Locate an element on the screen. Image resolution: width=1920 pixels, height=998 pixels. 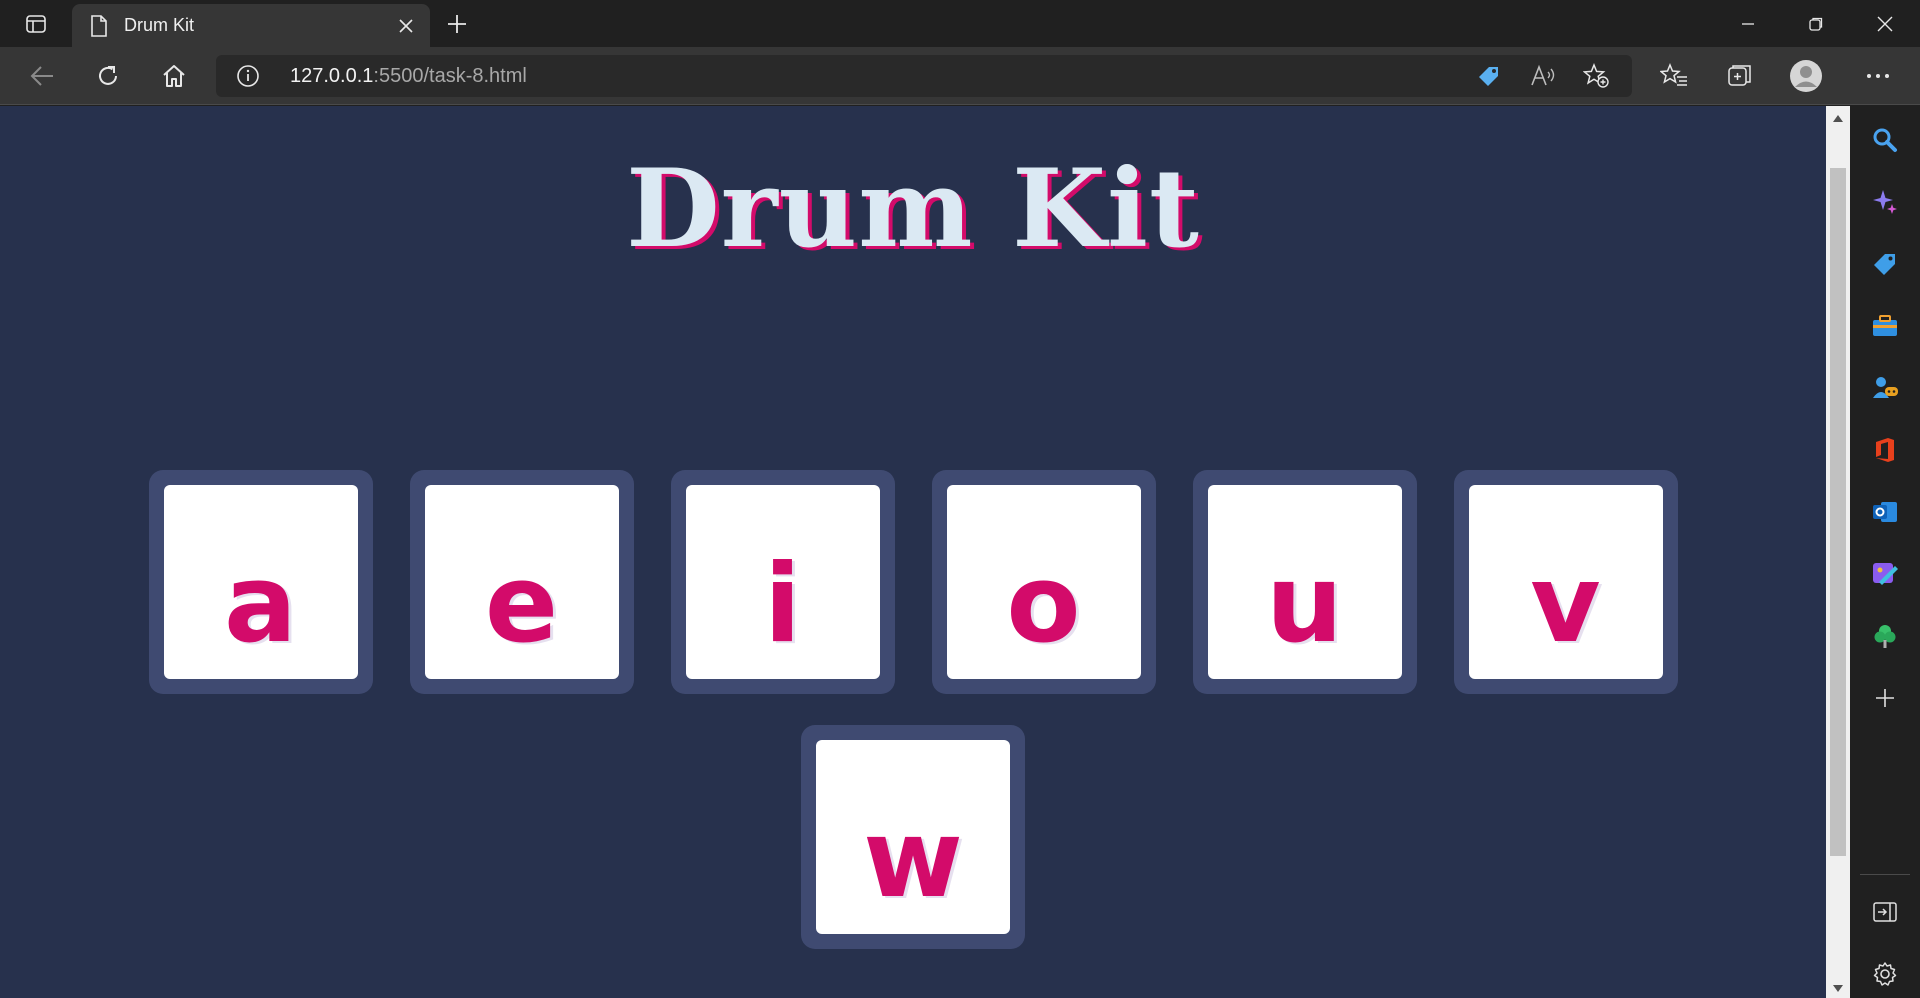
key-face: i is located at coordinates (782, 582).